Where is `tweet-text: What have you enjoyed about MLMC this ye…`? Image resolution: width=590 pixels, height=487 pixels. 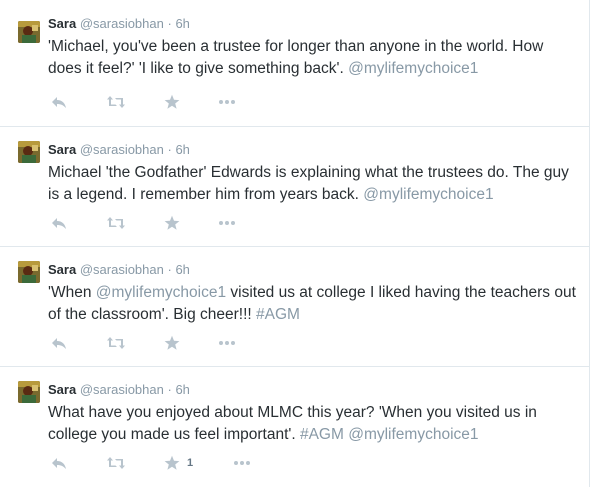 tweet-text: What have you enjoyed about MLMC this ye… is located at coordinates (313, 424).